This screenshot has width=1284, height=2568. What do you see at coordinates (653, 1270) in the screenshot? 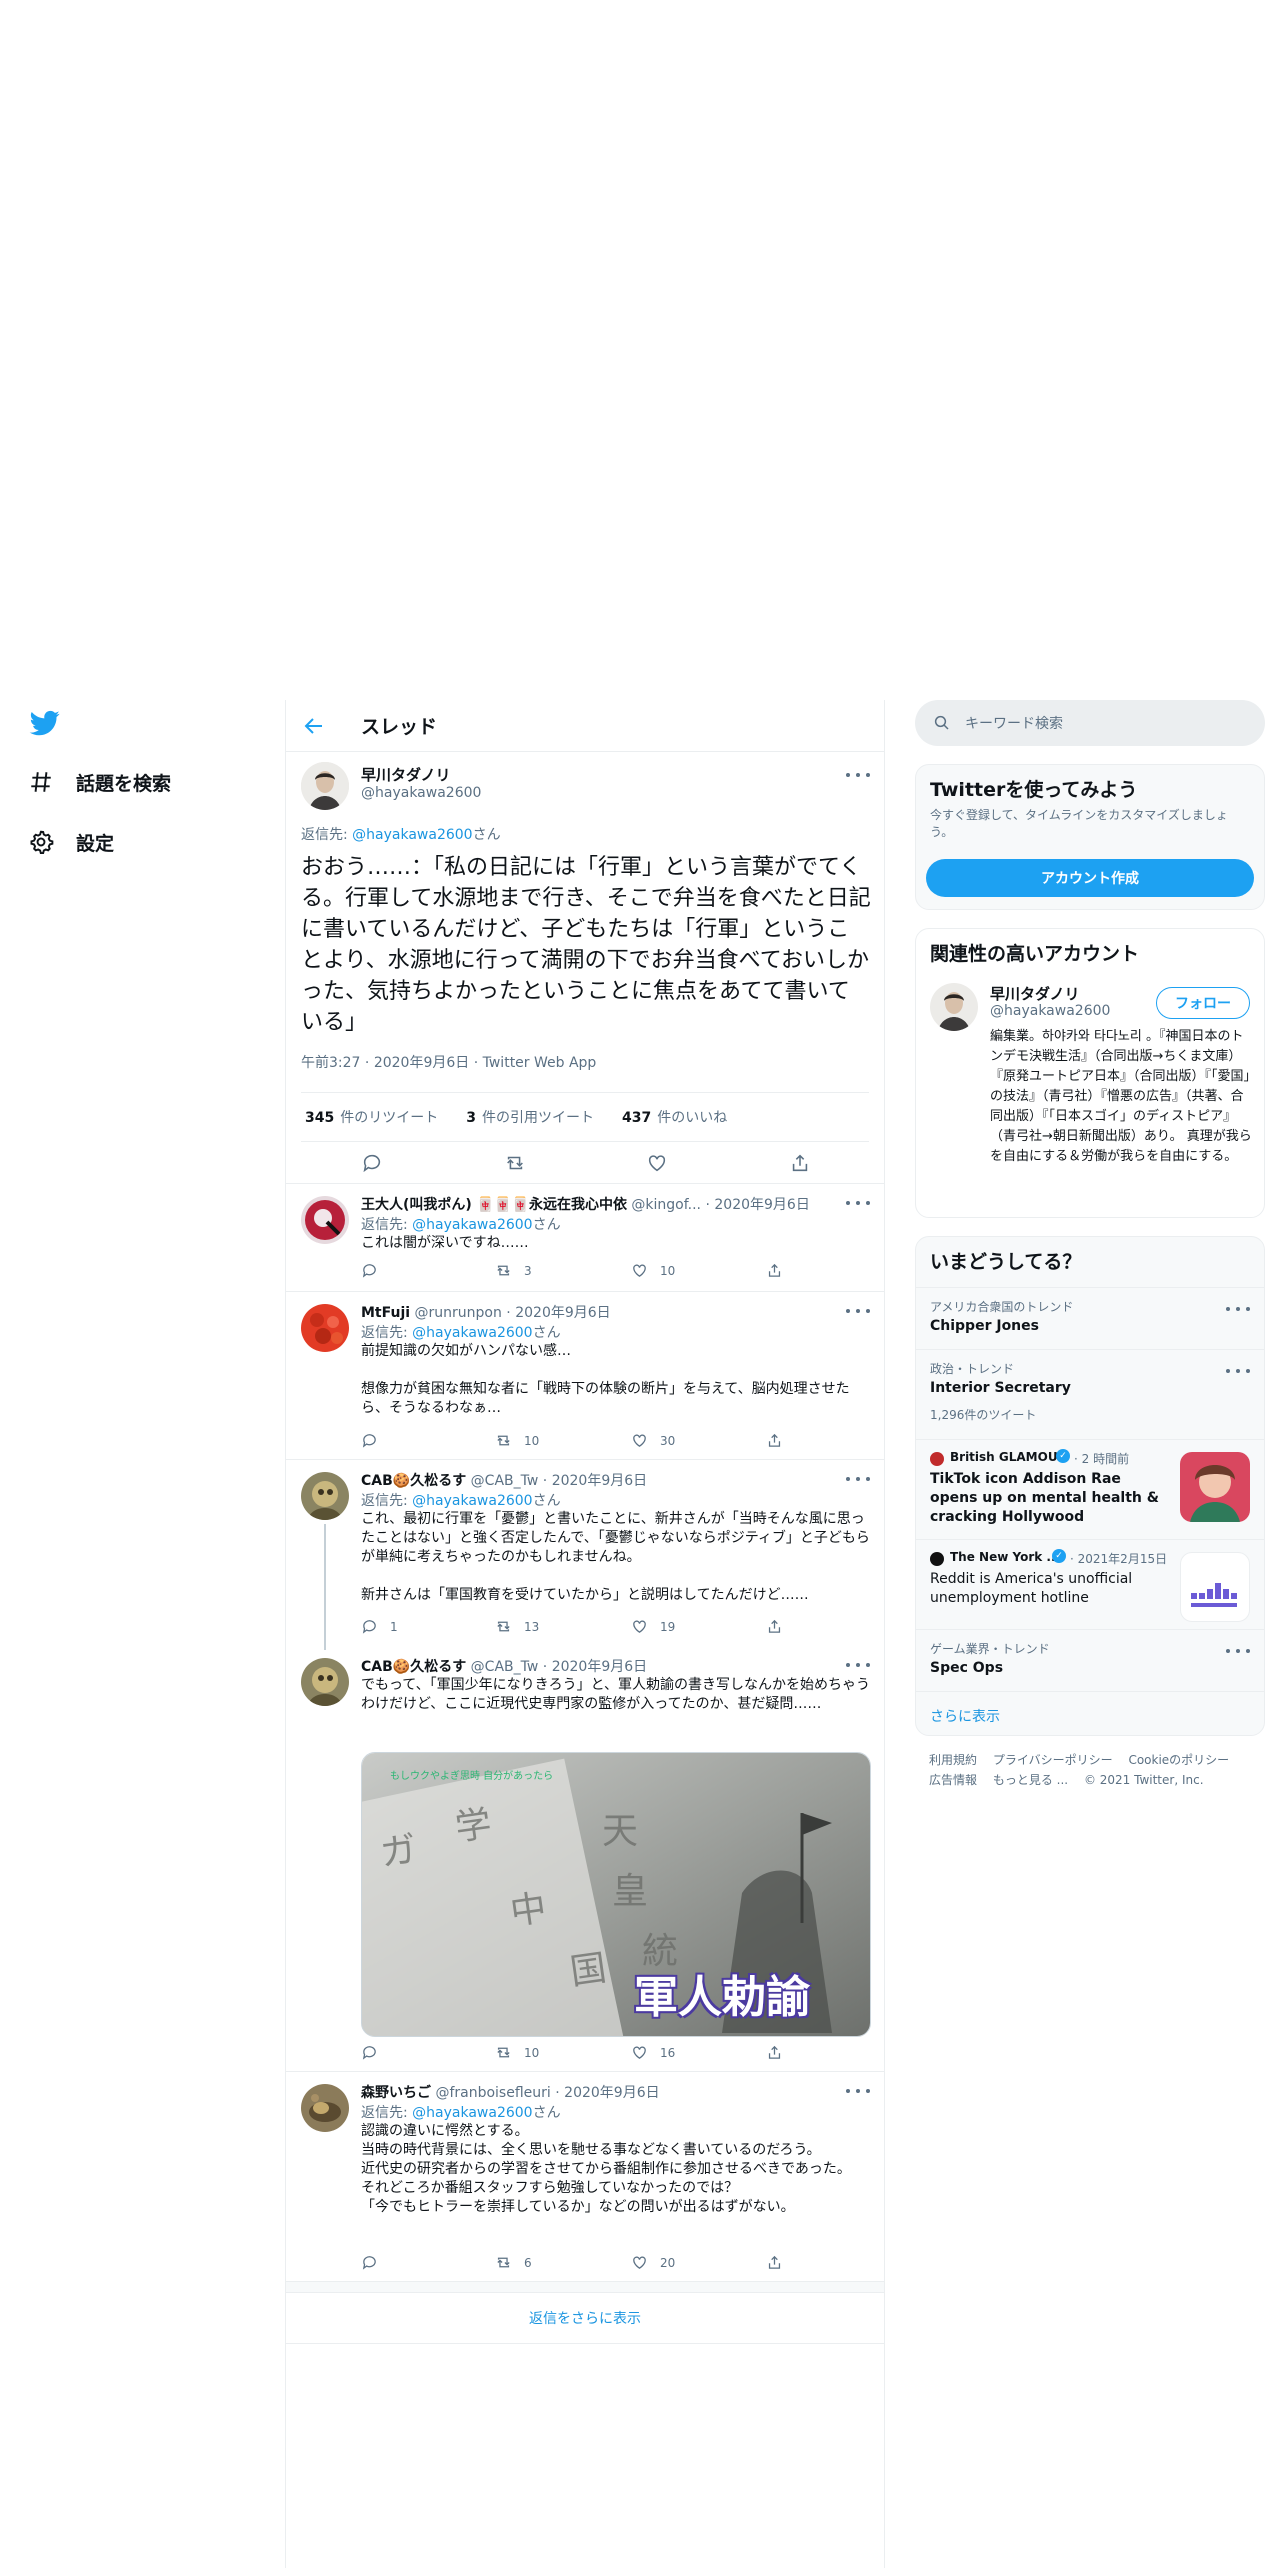
I see `like-button: 10` at bounding box center [653, 1270].